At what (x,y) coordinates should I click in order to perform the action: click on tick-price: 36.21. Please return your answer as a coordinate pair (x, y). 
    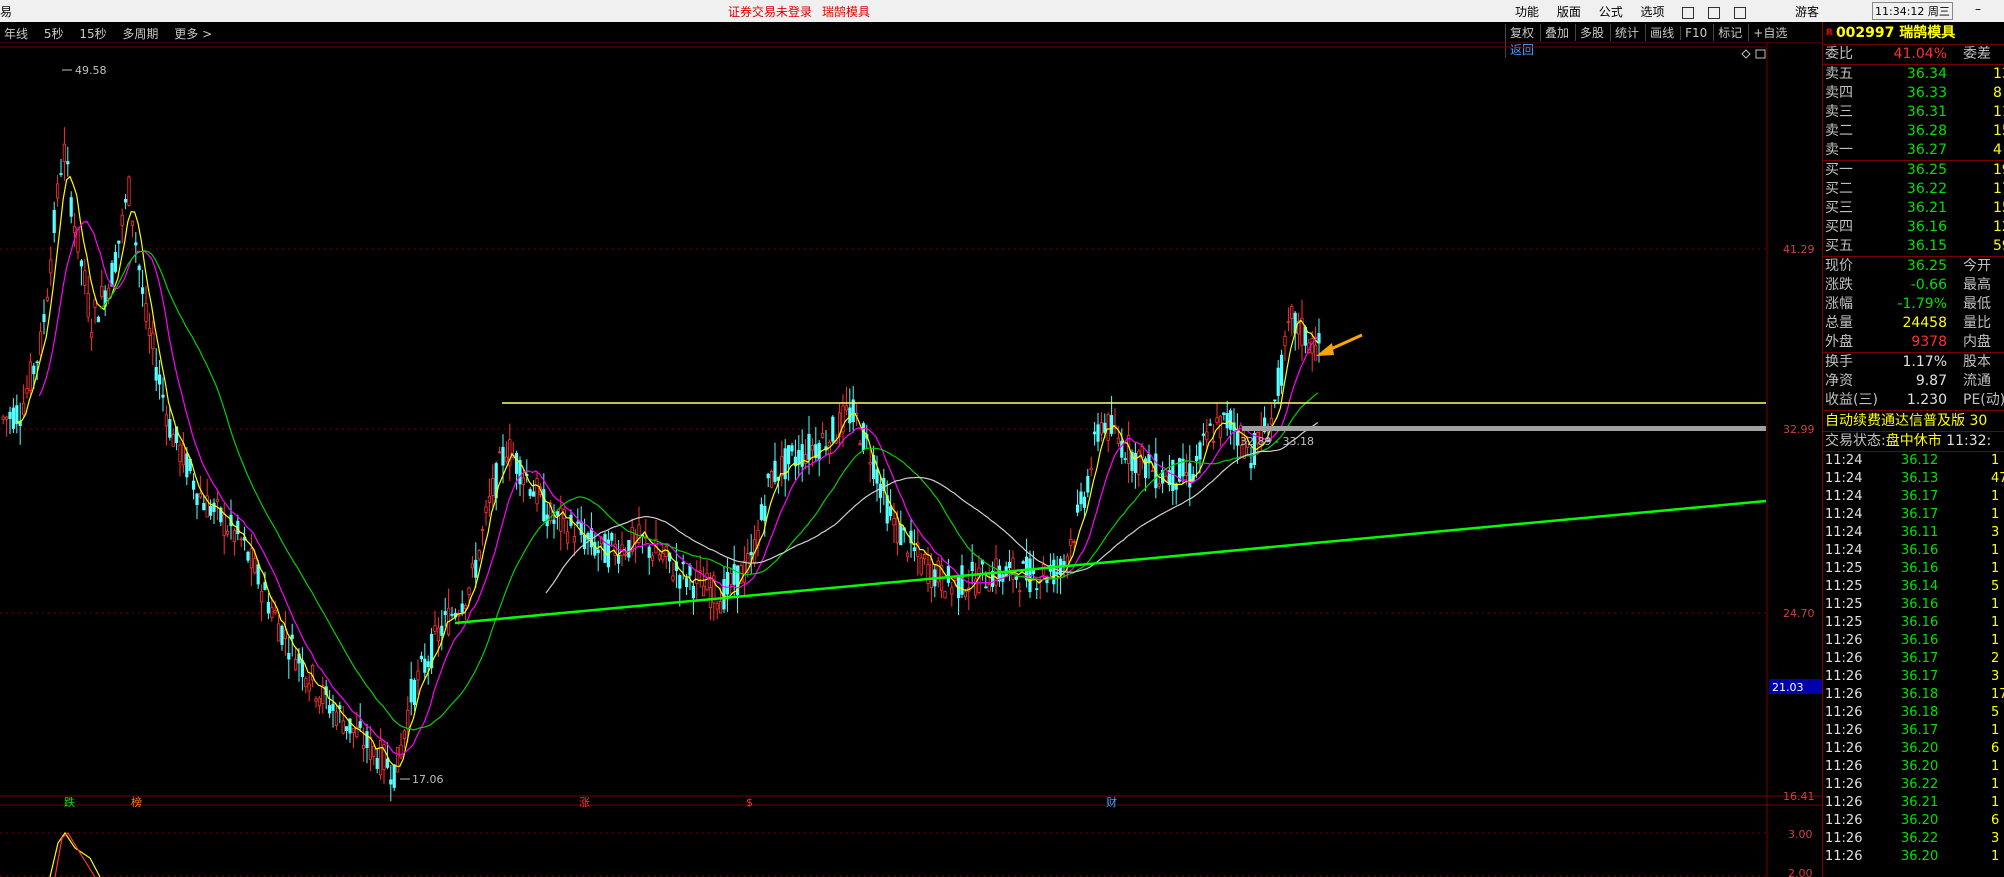
    Looking at the image, I should click on (1920, 802).